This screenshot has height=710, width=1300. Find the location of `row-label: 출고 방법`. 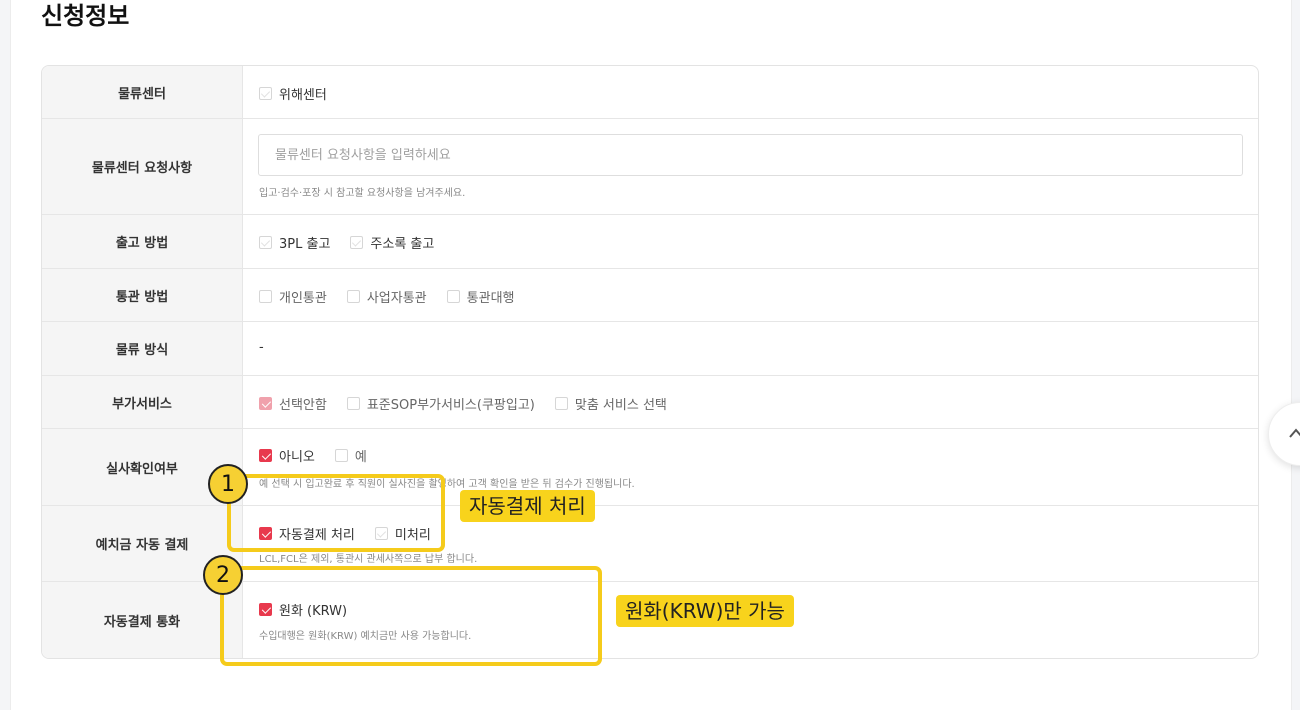

row-label: 출고 방법 is located at coordinates (142, 241).